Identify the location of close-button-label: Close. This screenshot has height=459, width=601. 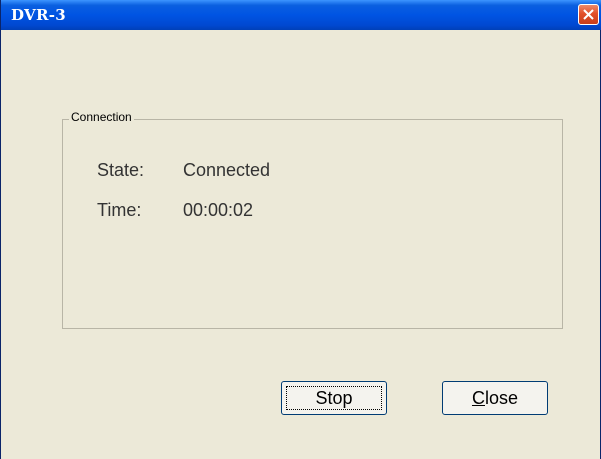
(495, 398).